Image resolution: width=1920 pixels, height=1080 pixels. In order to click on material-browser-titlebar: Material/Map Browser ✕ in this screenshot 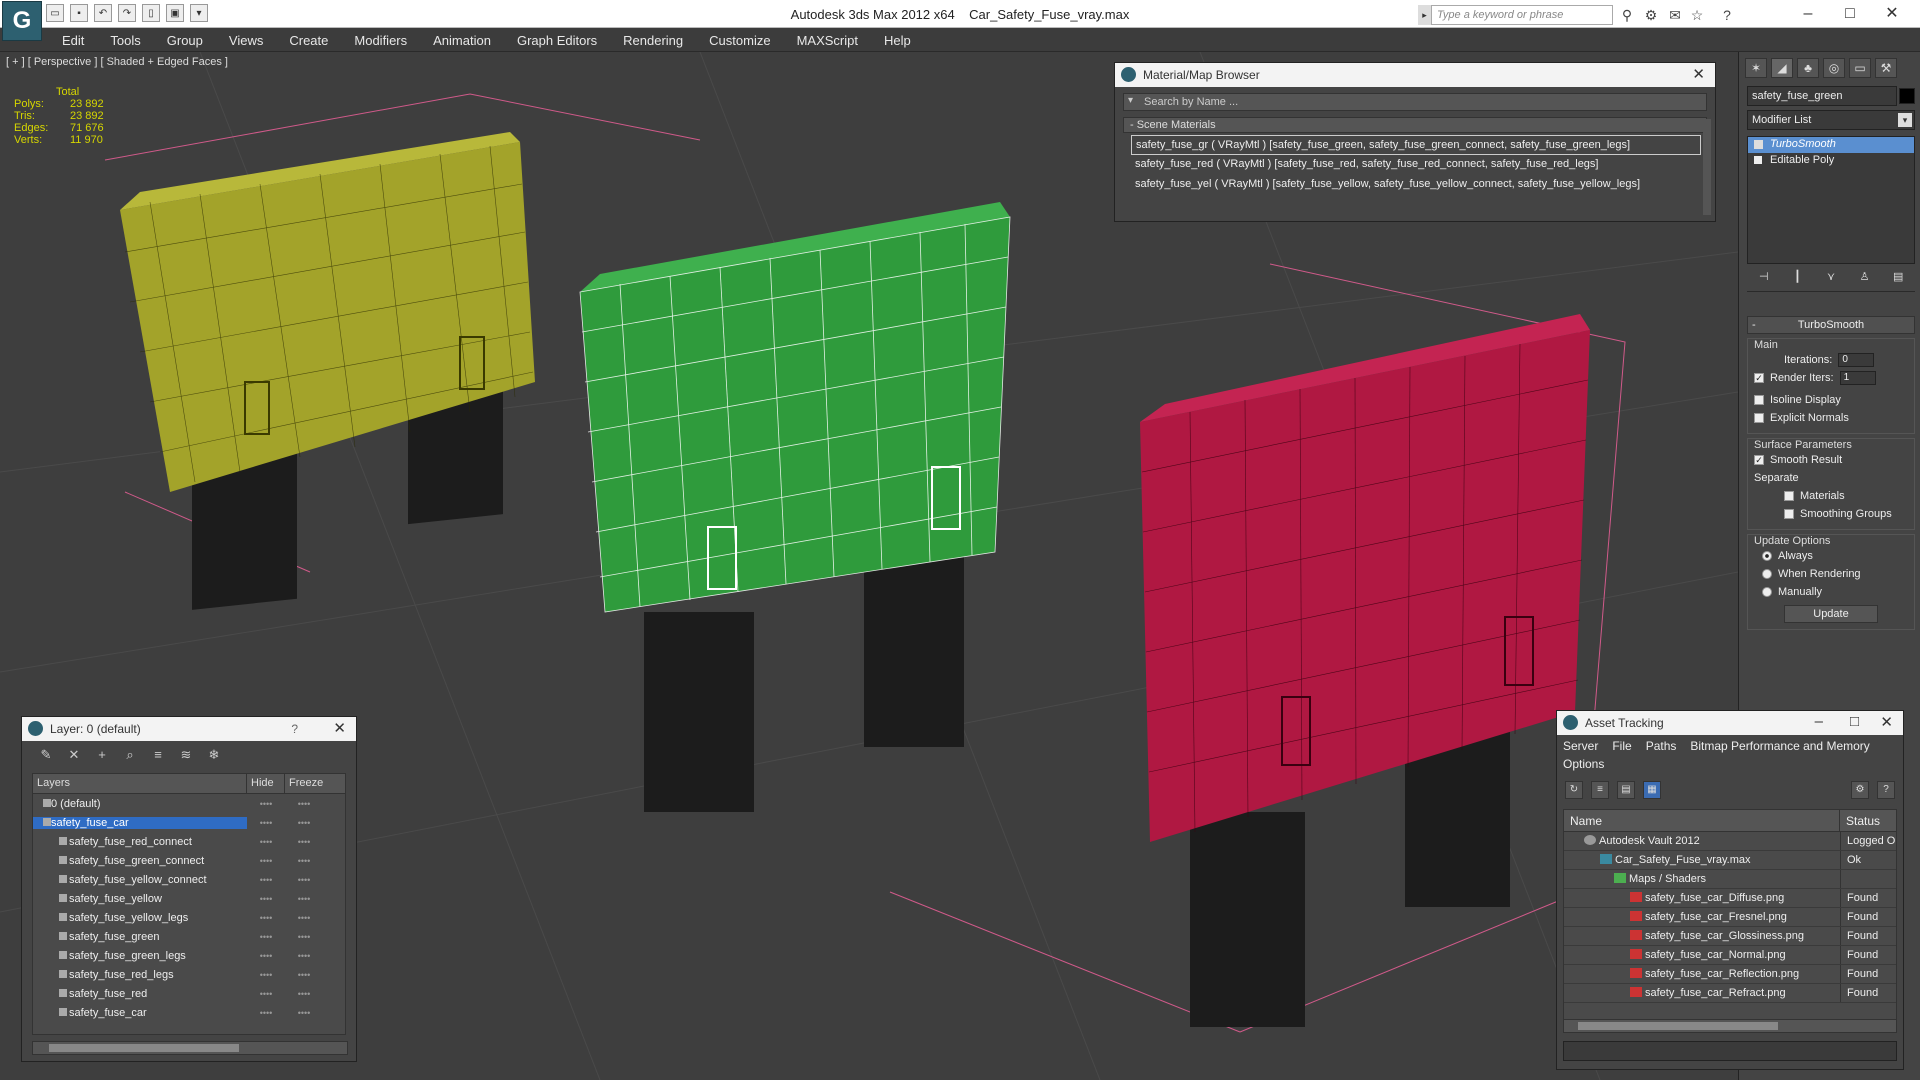, I will do `click(1415, 75)`.